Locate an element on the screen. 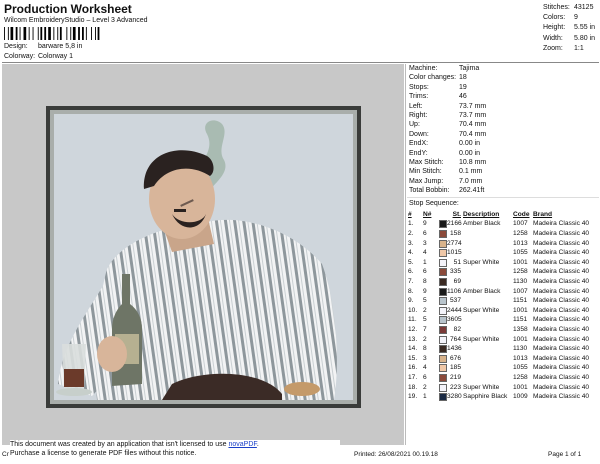 The height and width of the screenshot is (464, 600). machine-stat-value: Tajima is located at coordinates (469, 68).